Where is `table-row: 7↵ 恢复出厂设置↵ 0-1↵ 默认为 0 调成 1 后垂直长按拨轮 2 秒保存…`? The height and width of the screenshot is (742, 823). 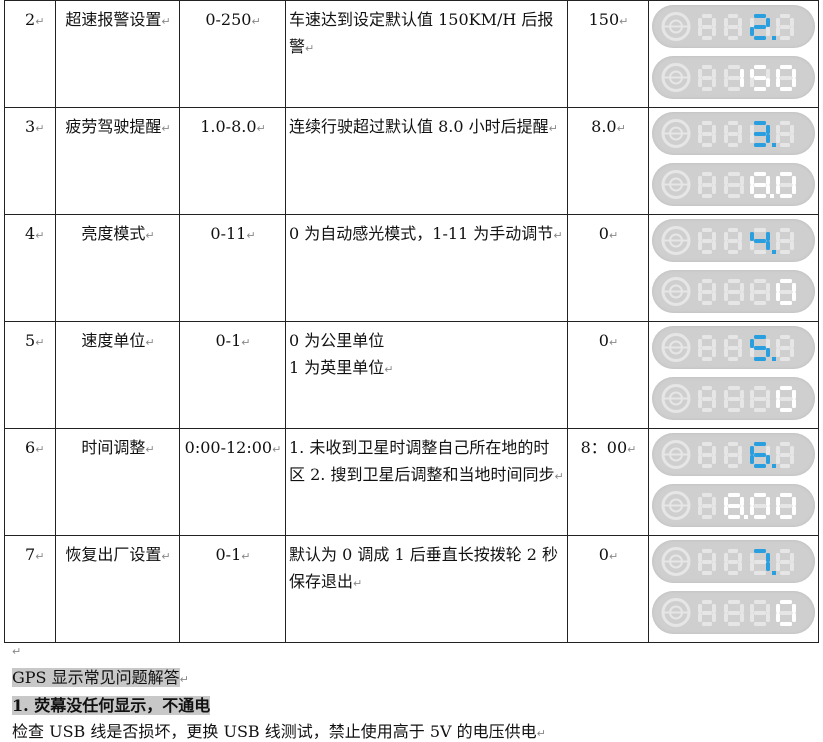
table-row: 7↵ 恢复出厂设置↵ 0-1↵ 默认为 0 调成 1 后垂直长按拨轮 2 秒保存… is located at coordinates (411, 589).